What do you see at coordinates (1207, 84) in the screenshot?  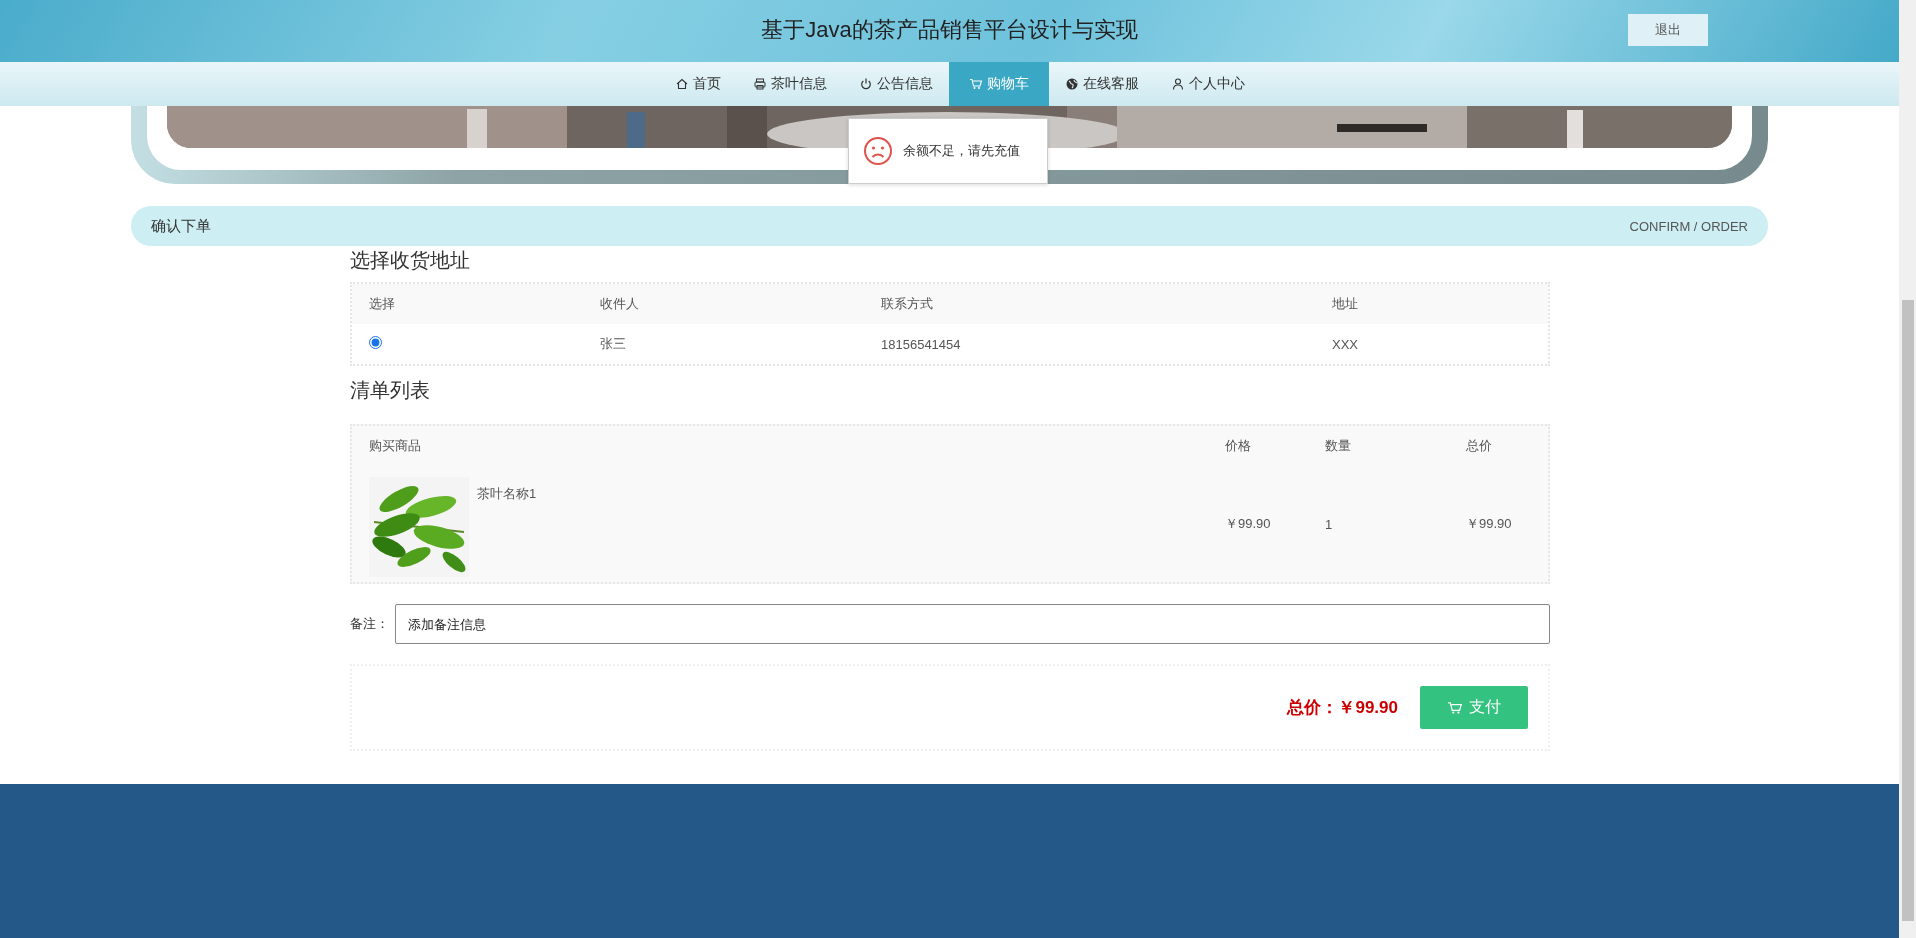 I see `nav-tab: 个人中心` at bounding box center [1207, 84].